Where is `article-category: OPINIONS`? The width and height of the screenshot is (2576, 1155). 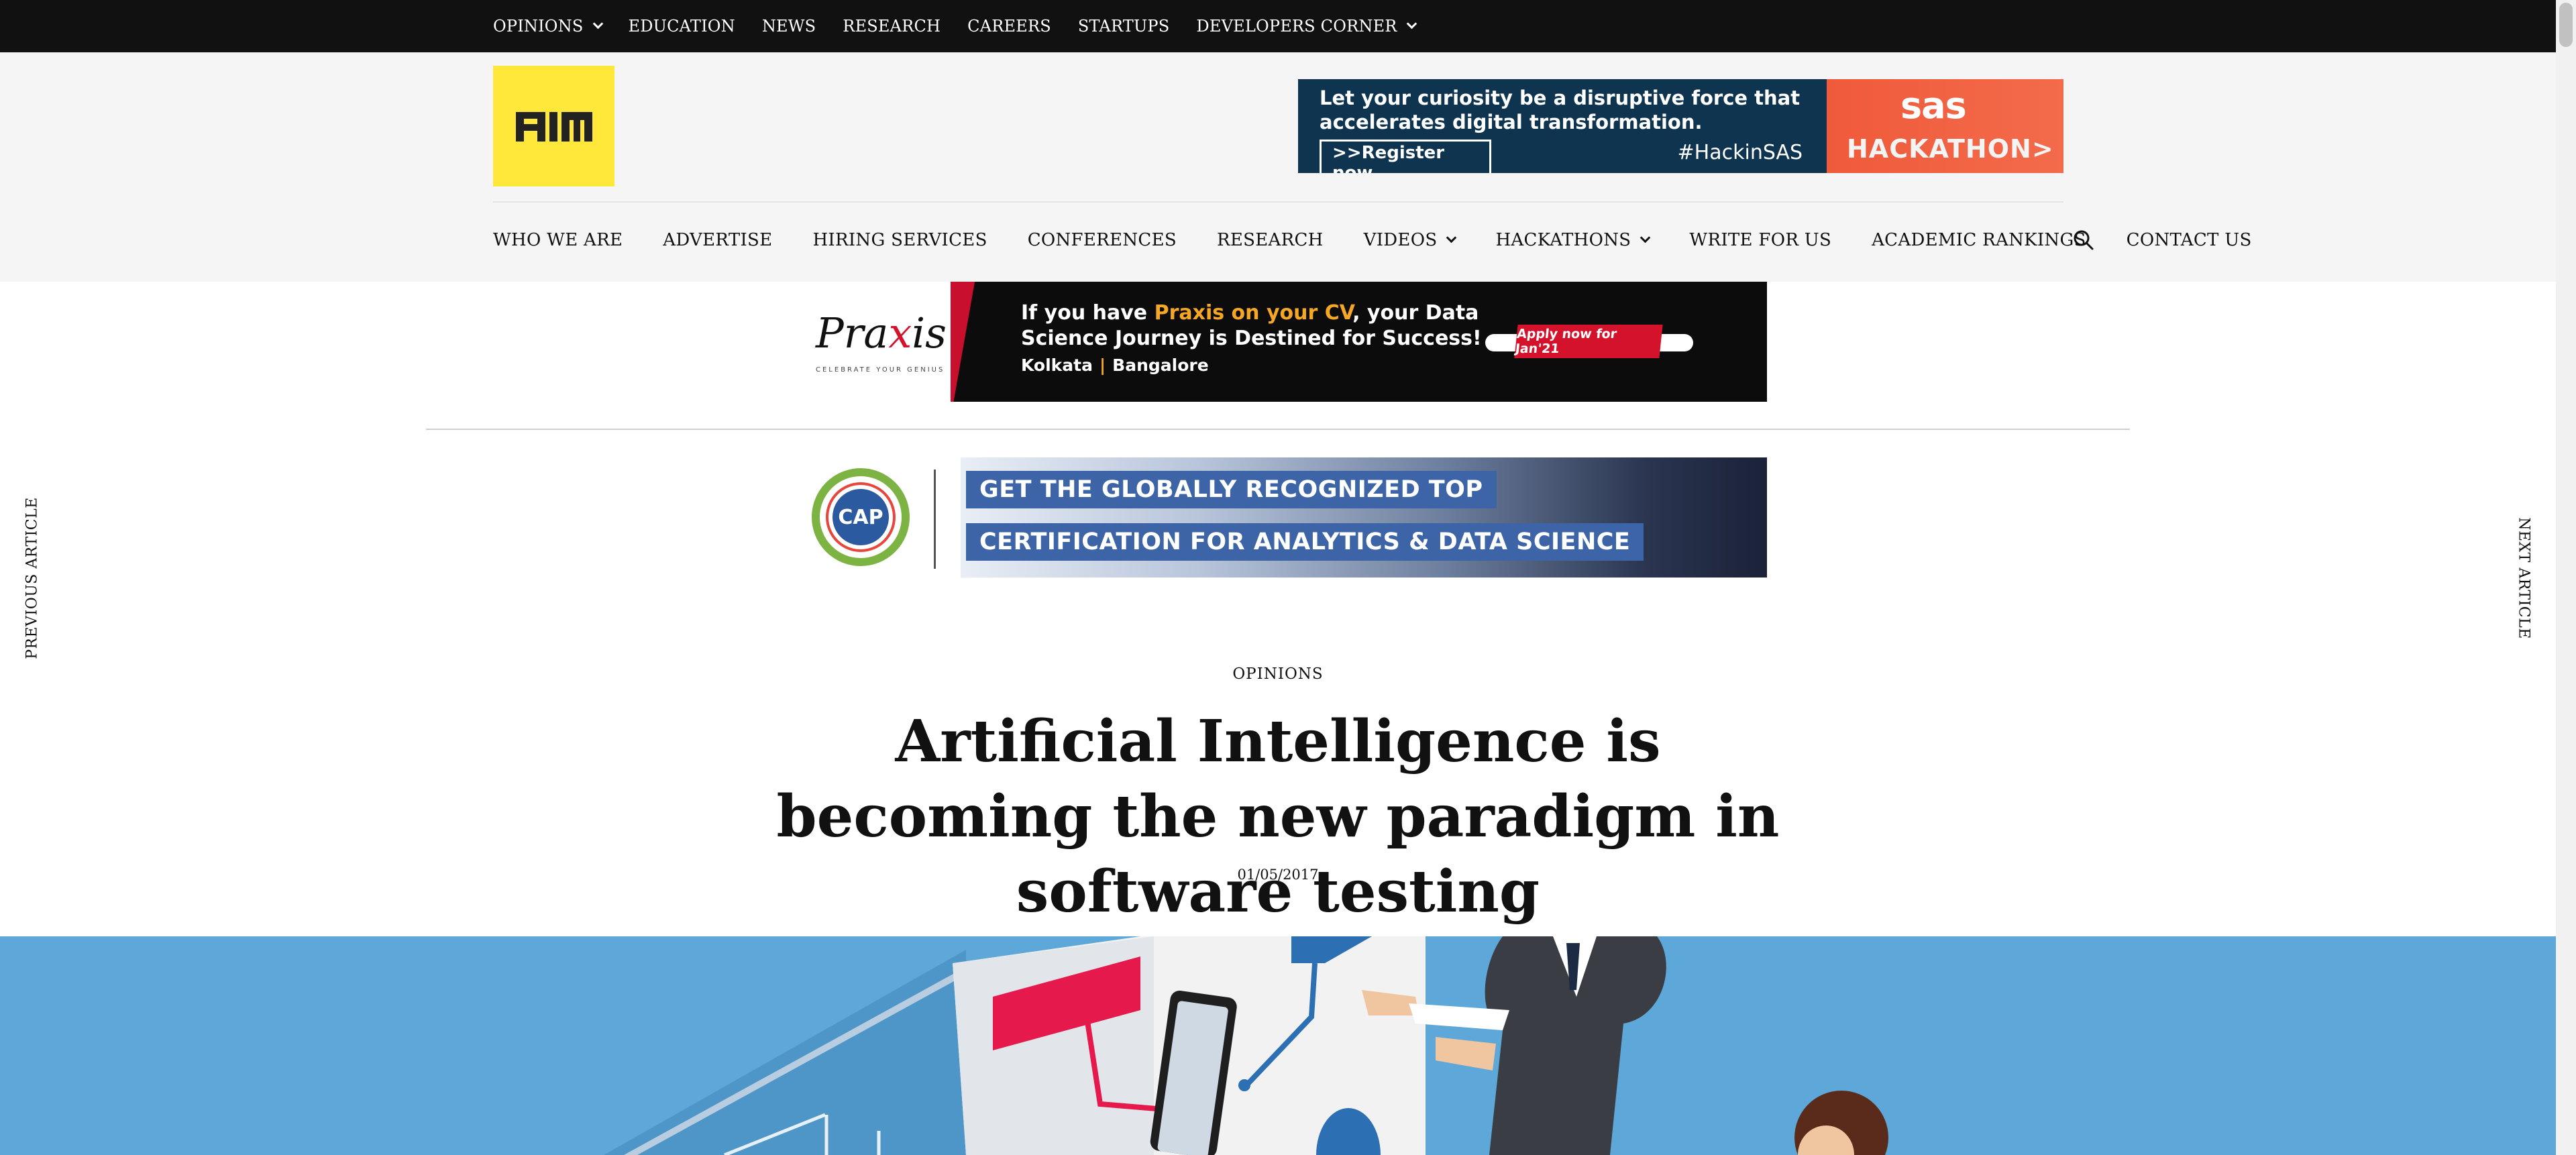 article-category: OPINIONS is located at coordinates (1278, 674).